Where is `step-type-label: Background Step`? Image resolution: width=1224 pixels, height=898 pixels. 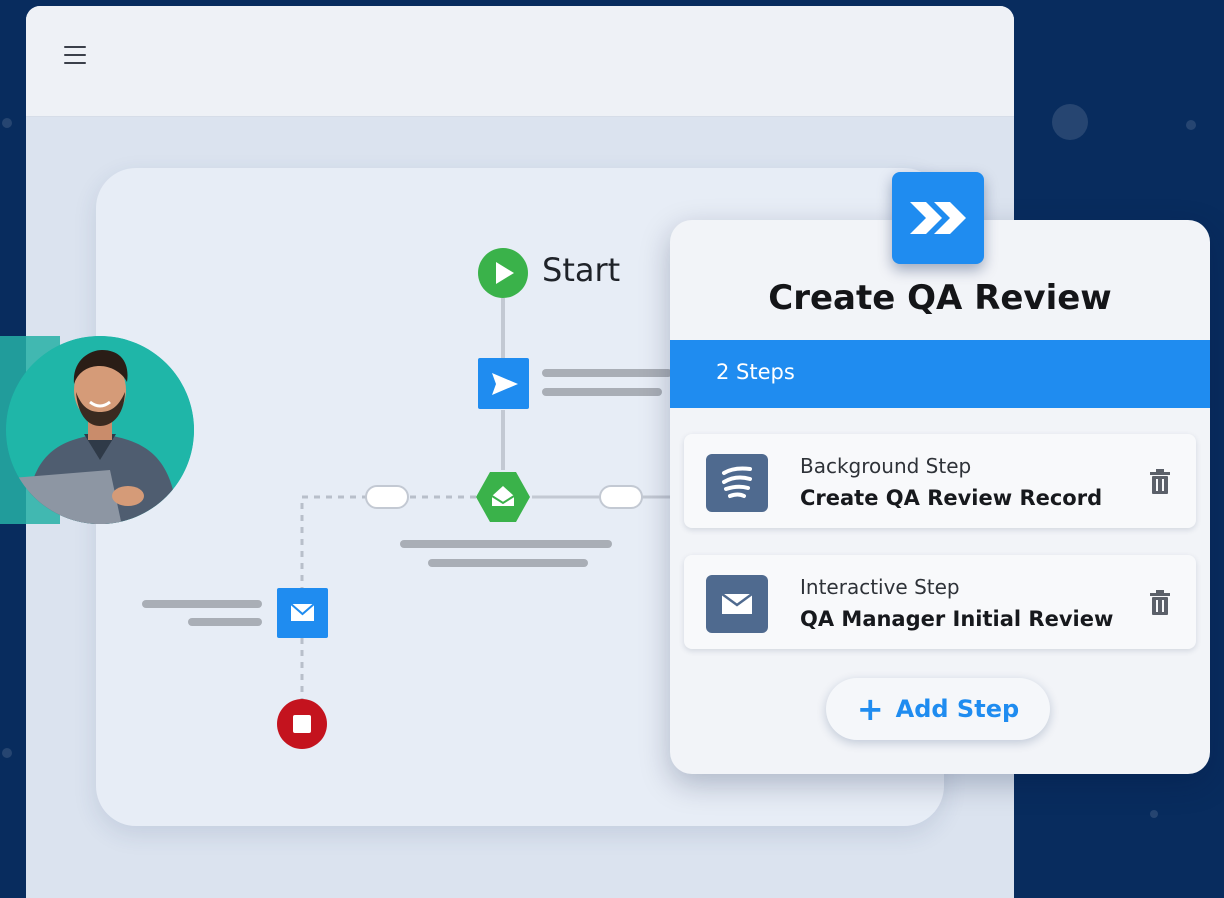
step-type-label: Background Step is located at coordinates (886, 466).